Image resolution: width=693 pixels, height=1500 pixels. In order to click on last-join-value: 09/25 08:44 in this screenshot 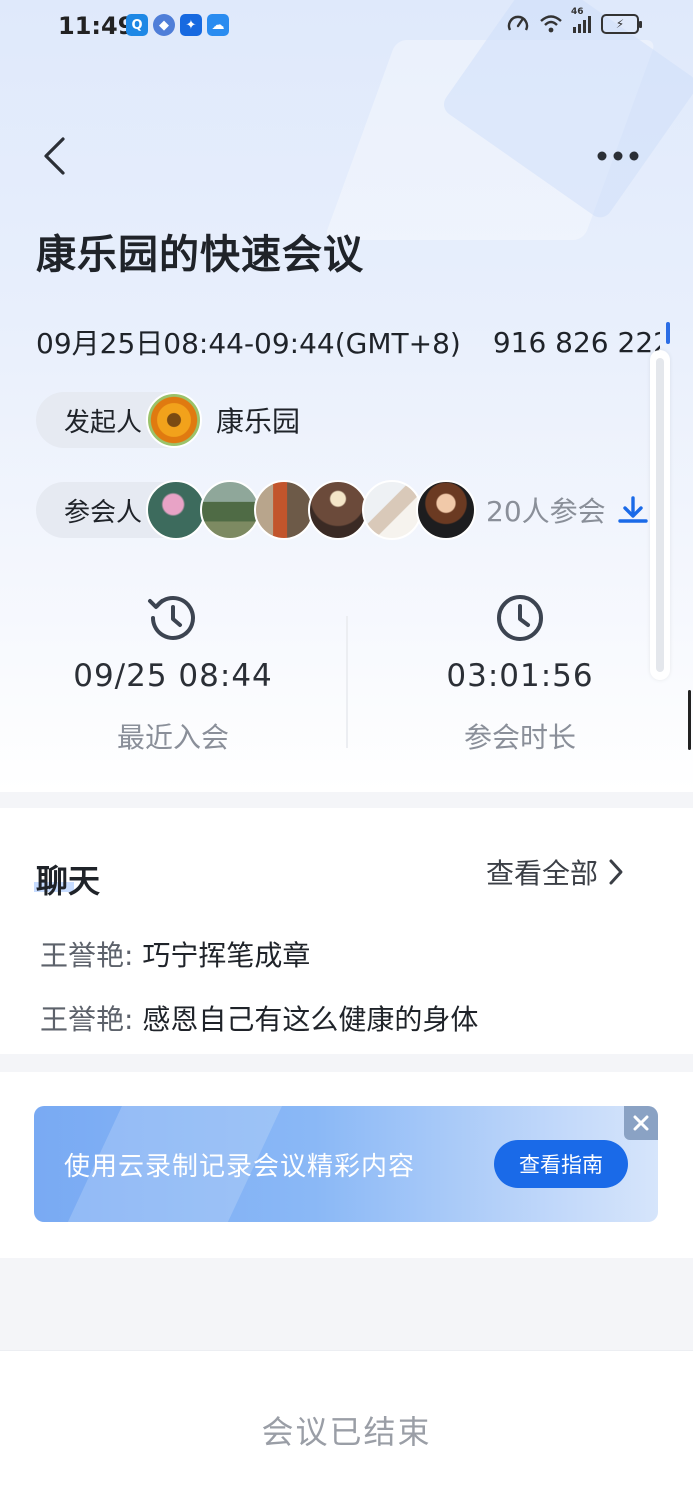, I will do `click(173, 676)`.